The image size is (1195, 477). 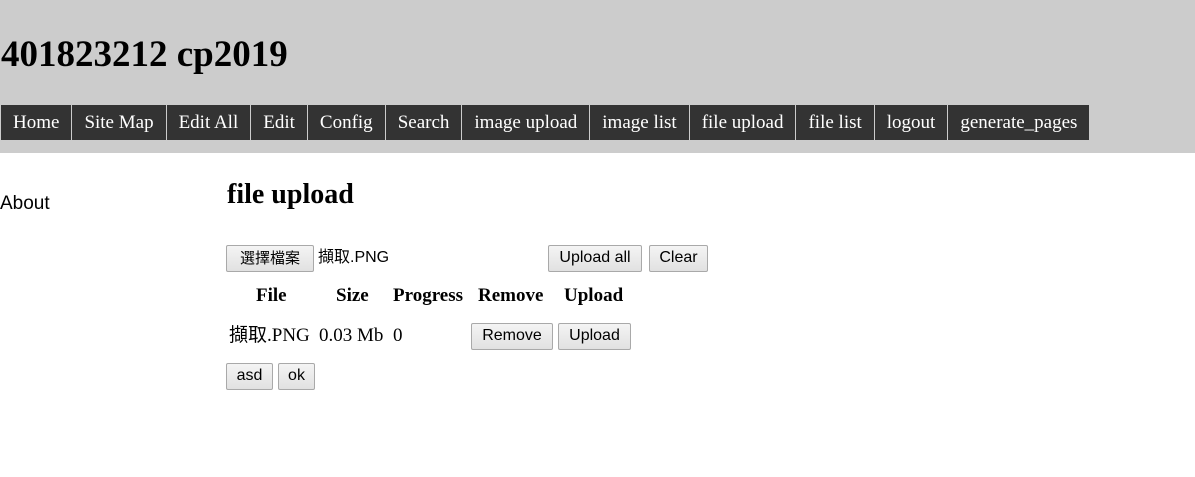 I want to click on ok-button: ok, so click(x=296, y=376).